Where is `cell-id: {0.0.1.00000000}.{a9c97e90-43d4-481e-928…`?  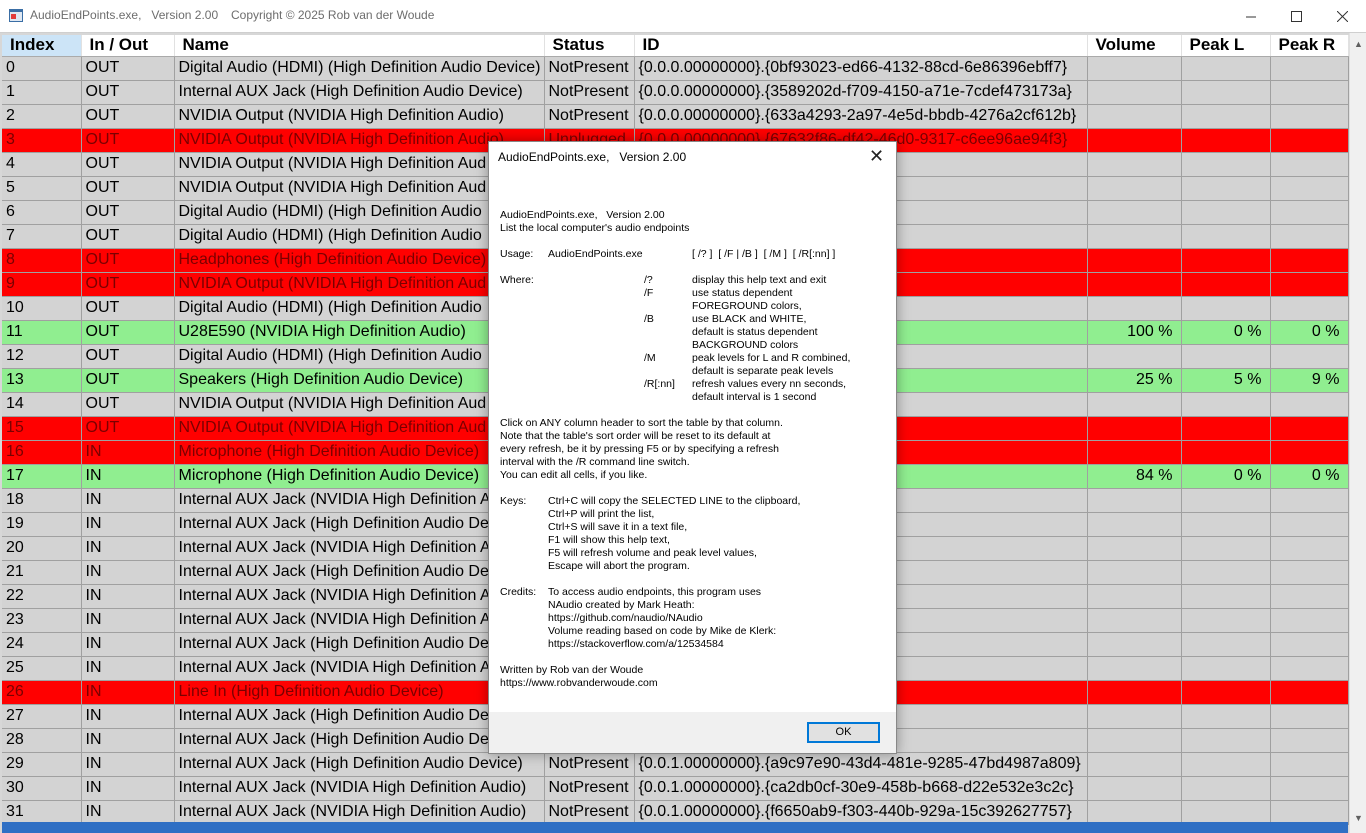
cell-id: {0.0.1.00000000}.{a9c97e90-43d4-481e-928… is located at coordinates (861, 764).